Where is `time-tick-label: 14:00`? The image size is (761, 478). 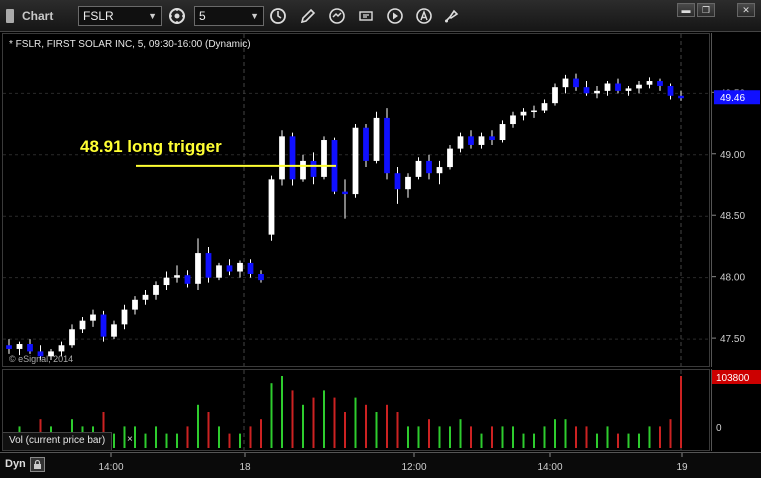
time-tick-label: 14:00 is located at coordinates (110, 467).